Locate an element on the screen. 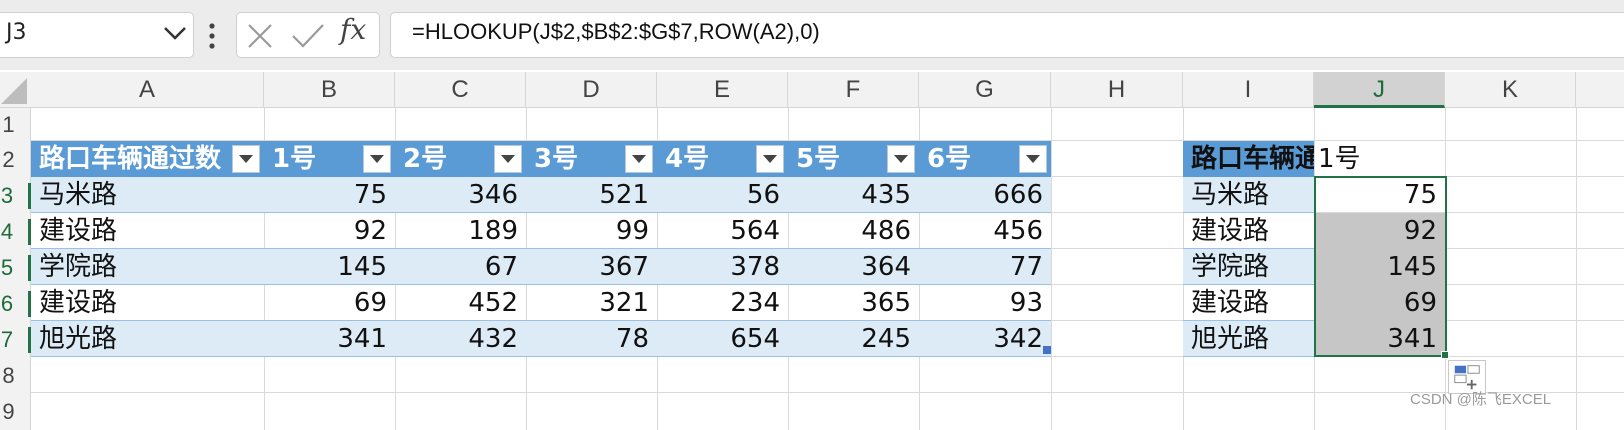 The height and width of the screenshot is (430, 1624). name-box-value: J3 is located at coordinates (16, 32).